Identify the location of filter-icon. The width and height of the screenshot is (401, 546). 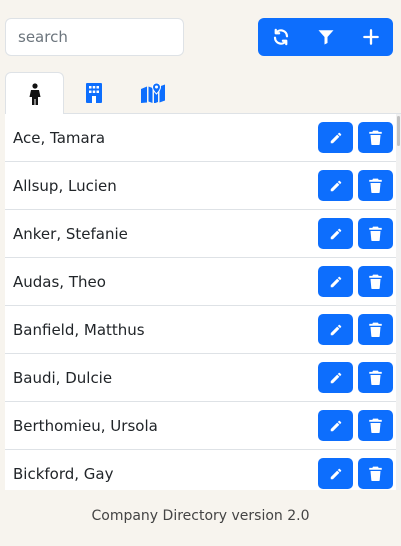
(325, 37).